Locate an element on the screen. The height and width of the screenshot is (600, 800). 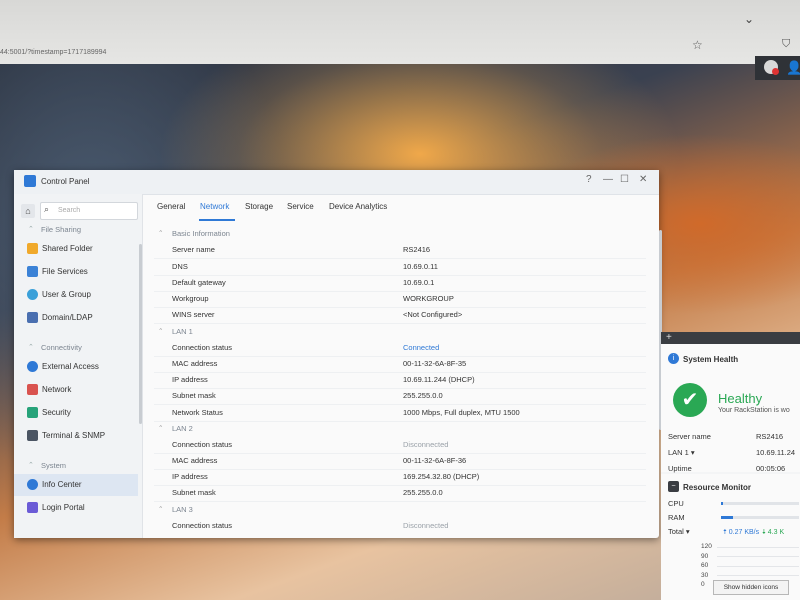
sidebar-item-label: Terminal & SNMP is located at coordinates (74, 435).